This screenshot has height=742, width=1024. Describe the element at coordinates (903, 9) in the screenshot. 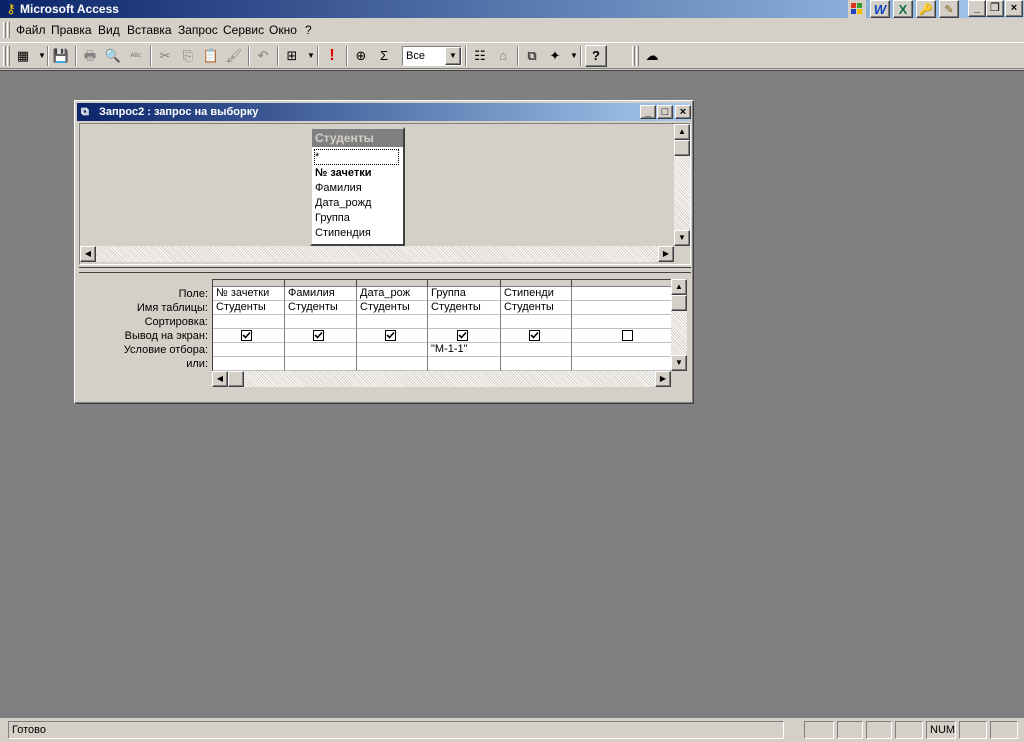

I see `excel-icon: X` at that location.